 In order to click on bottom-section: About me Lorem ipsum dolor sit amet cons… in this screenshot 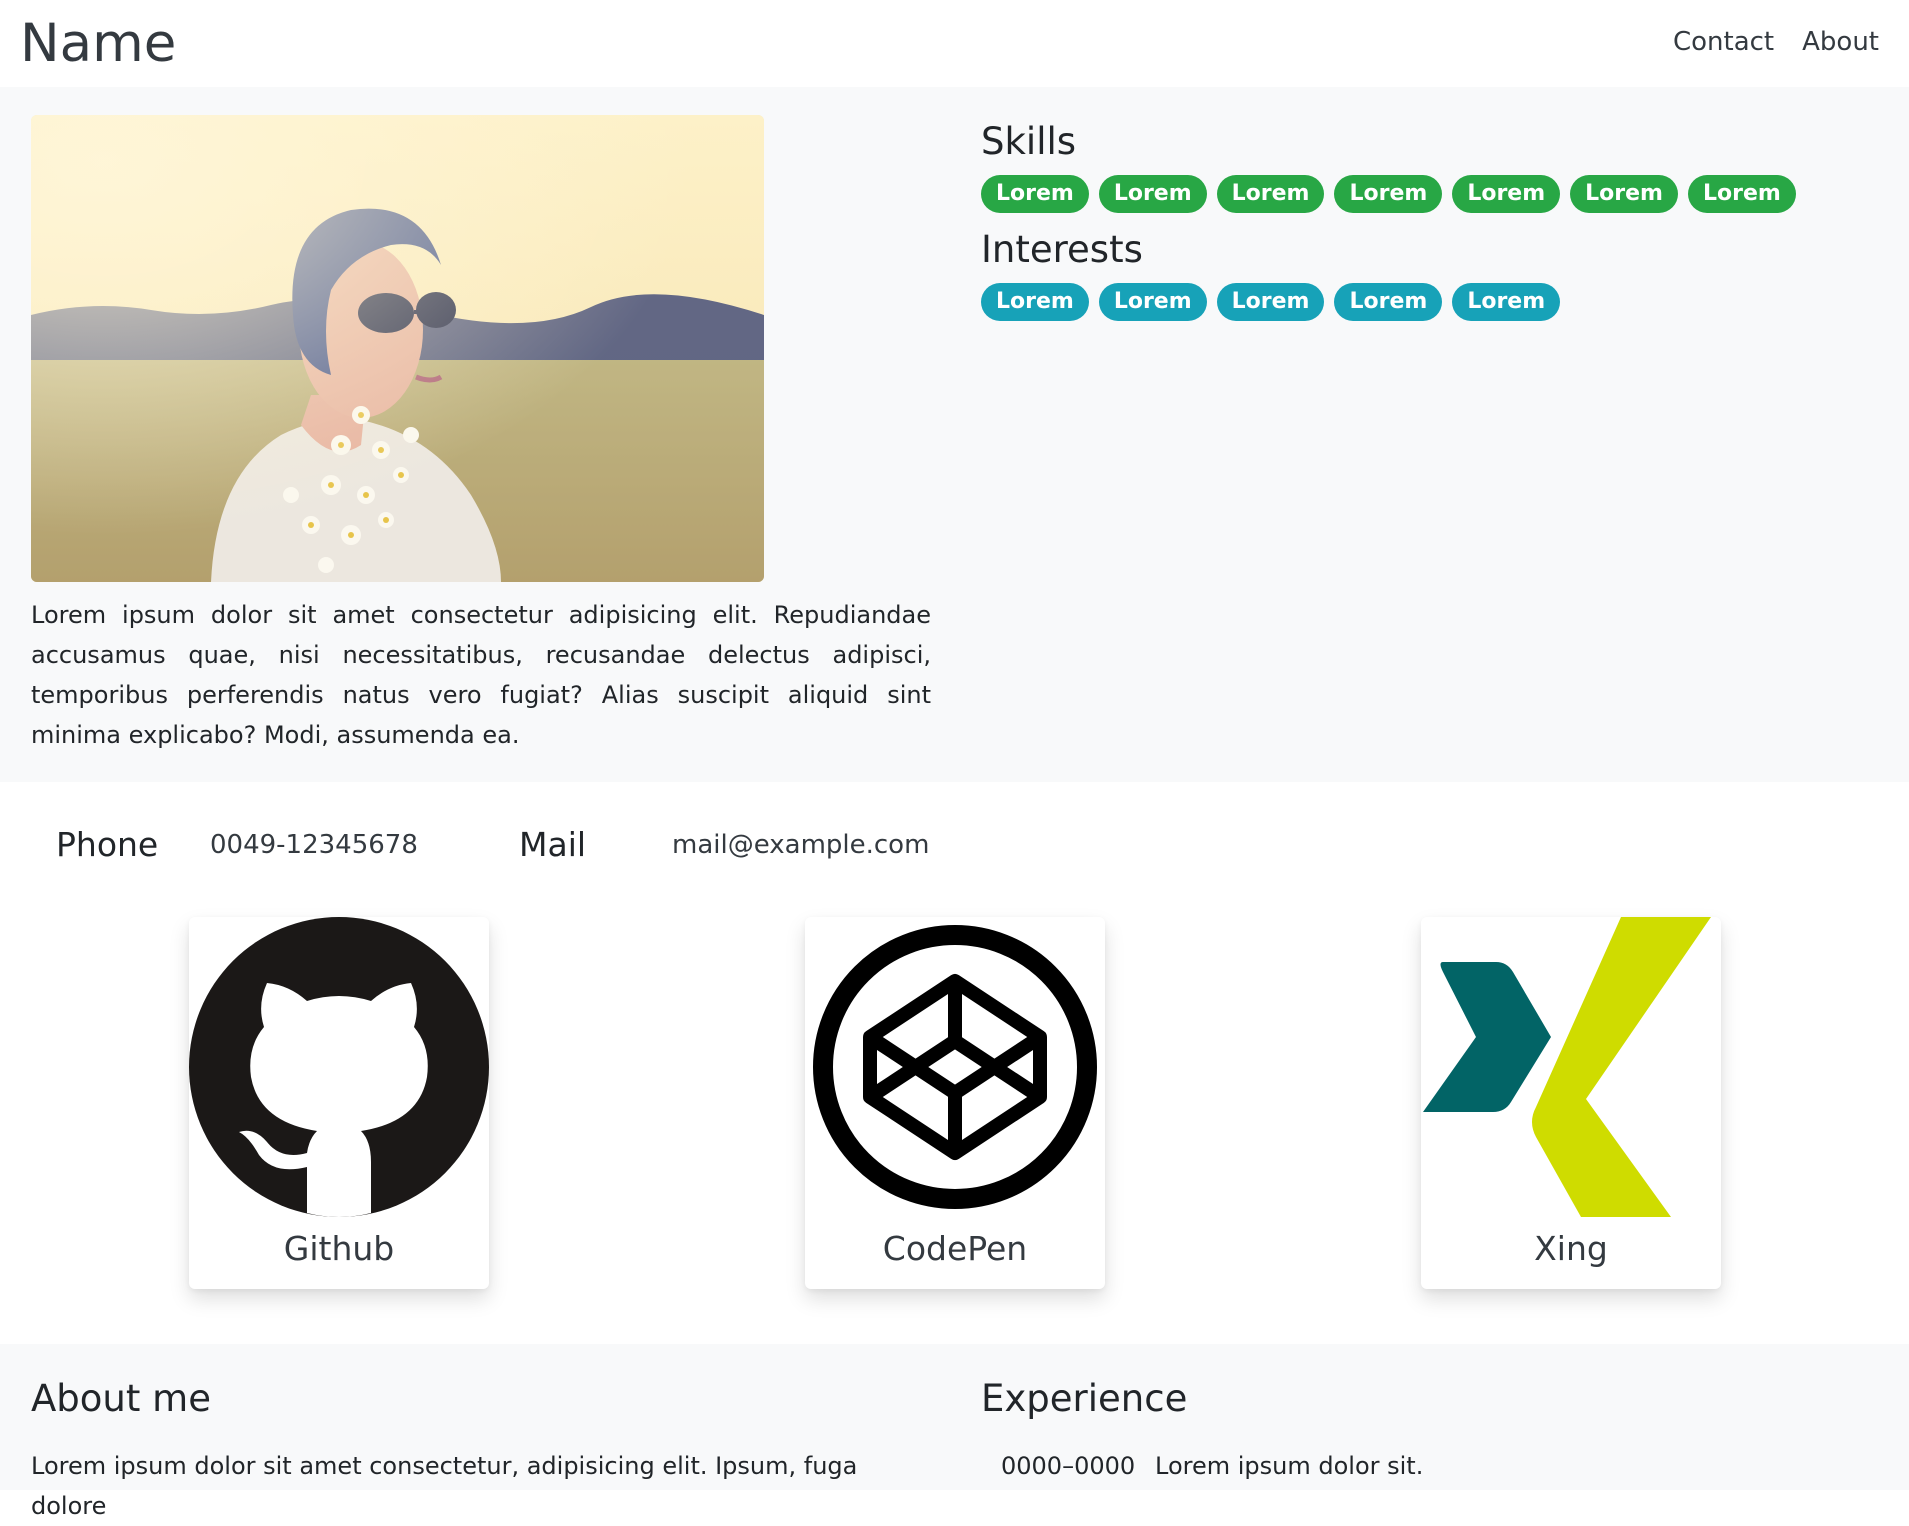, I will do `click(954, 1432)`.